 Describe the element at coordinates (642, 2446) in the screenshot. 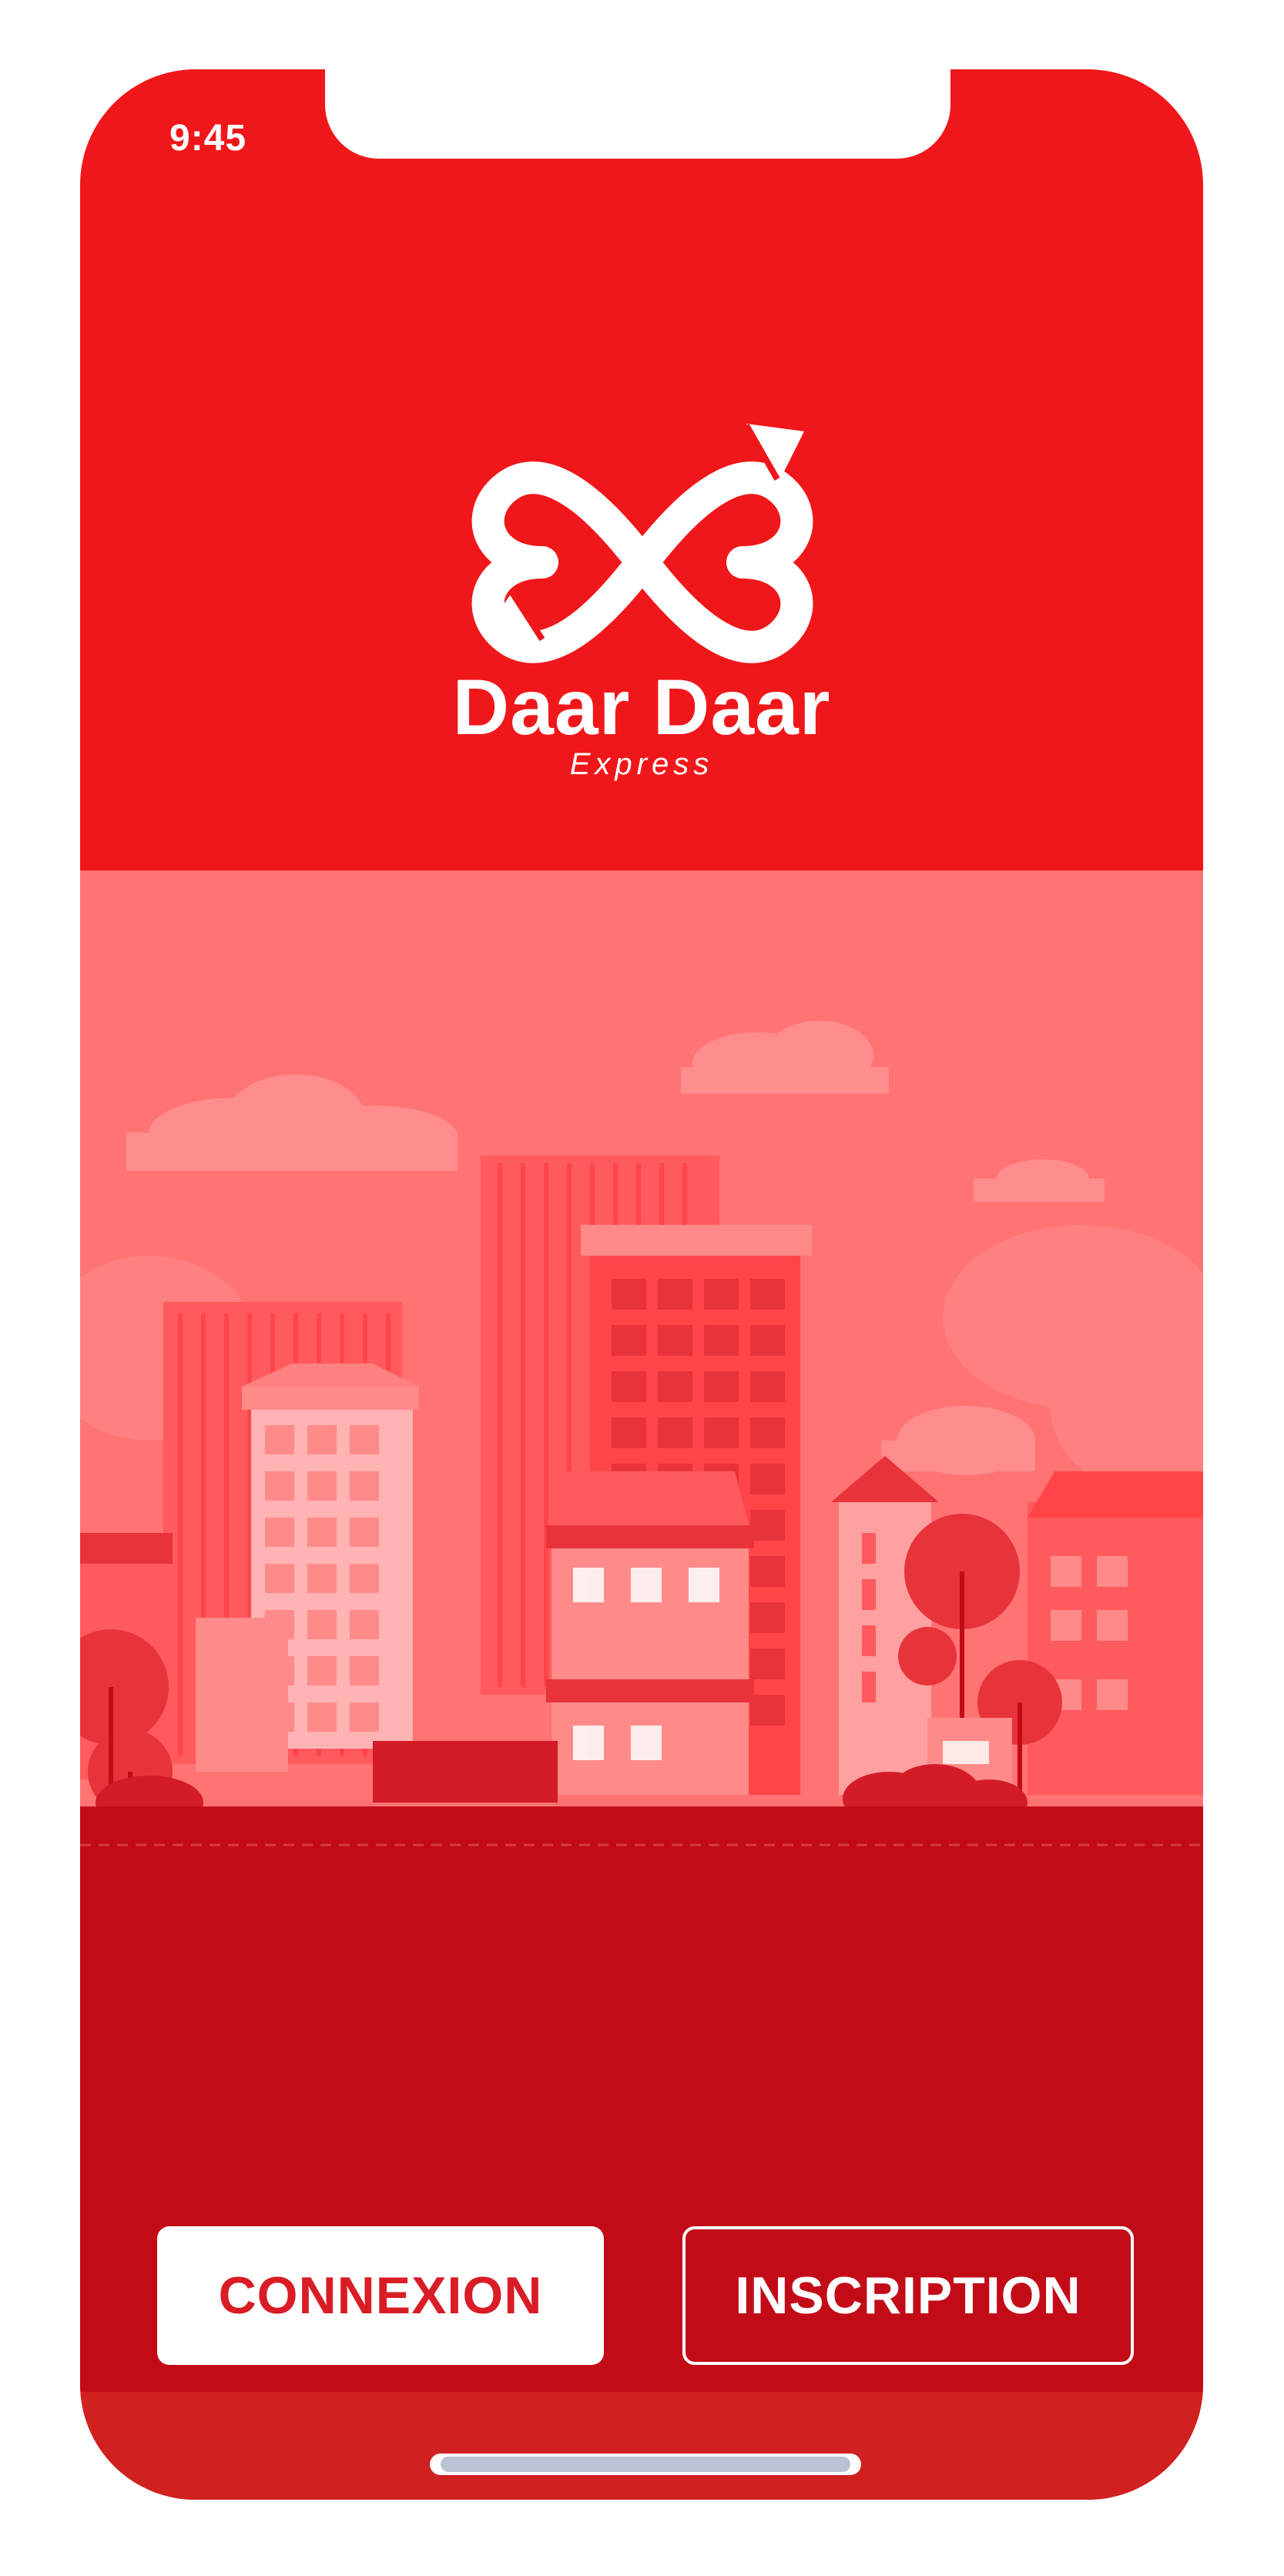

I see `bottom-strip` at that location.